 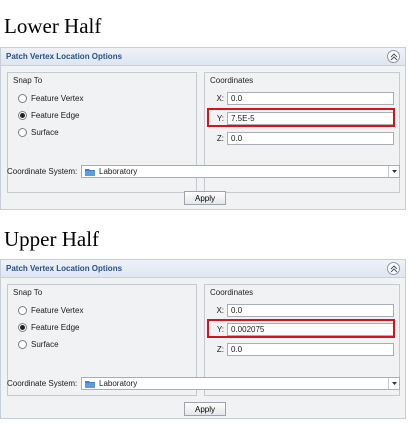 What do you see at coordinates (52, 239) in the screenshot?
I see `upper-half-heading: Upper Half` at bounding box center [52, 239].